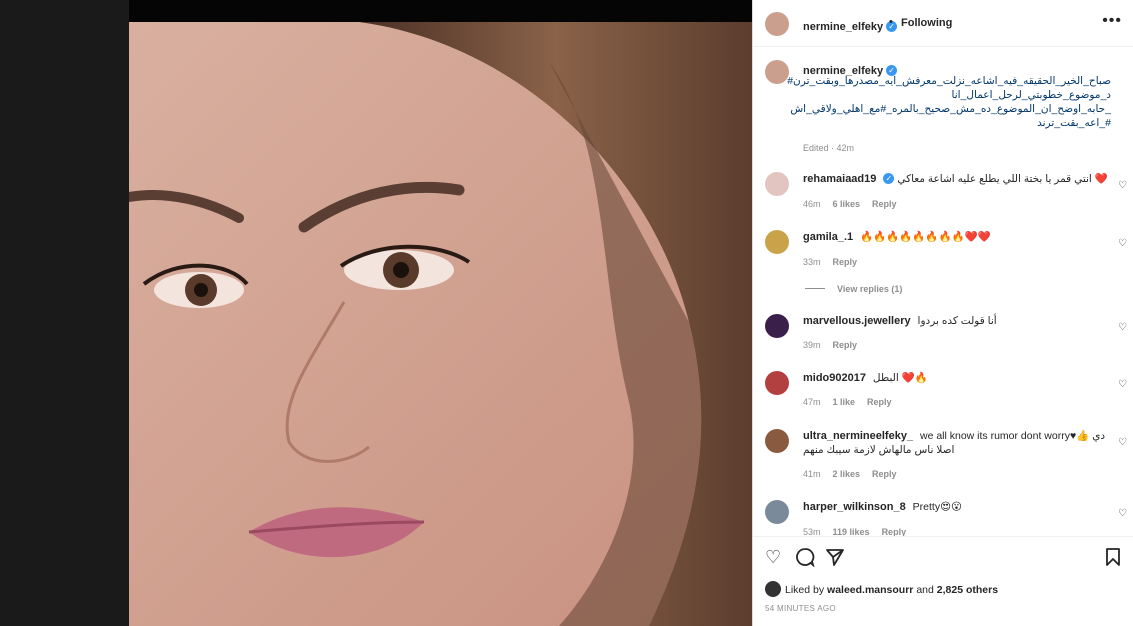  What do you see at coordinates (1113, 559) in the screenshot?
I see `bookmark-icon` at bounding box center [1113, 559].